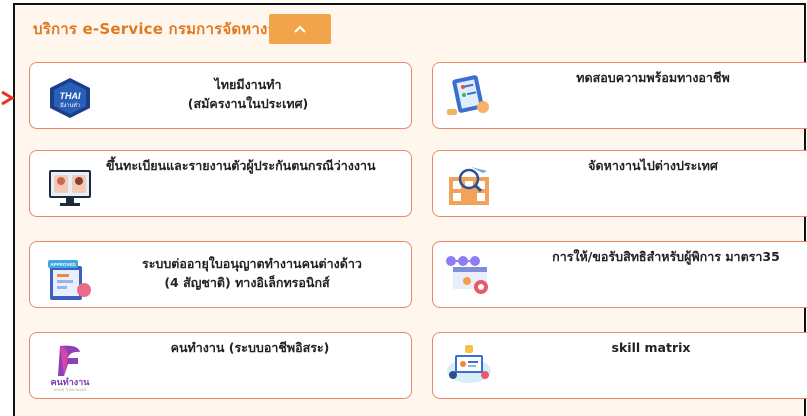 The image size is (807, 416). Describe the element at coordinates (252, 263) in the screenshot. I see `card-title-line1: ระบบต่ออายุใบอนุญาตทำงานคนต่างด้าว` at that location.